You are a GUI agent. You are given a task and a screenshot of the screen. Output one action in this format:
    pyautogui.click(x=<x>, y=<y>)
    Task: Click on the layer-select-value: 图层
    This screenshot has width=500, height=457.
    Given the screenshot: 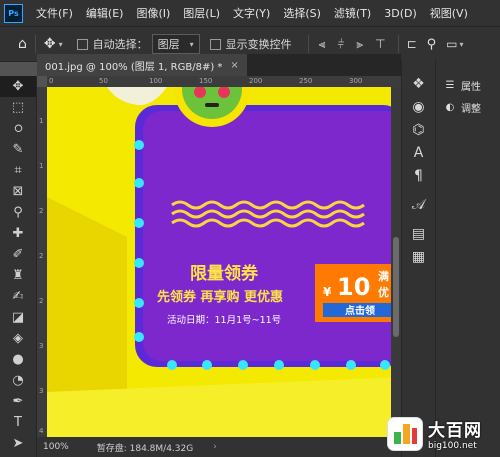 What is the action you would take?
    pyautogui.click(x=168, y=44)
    